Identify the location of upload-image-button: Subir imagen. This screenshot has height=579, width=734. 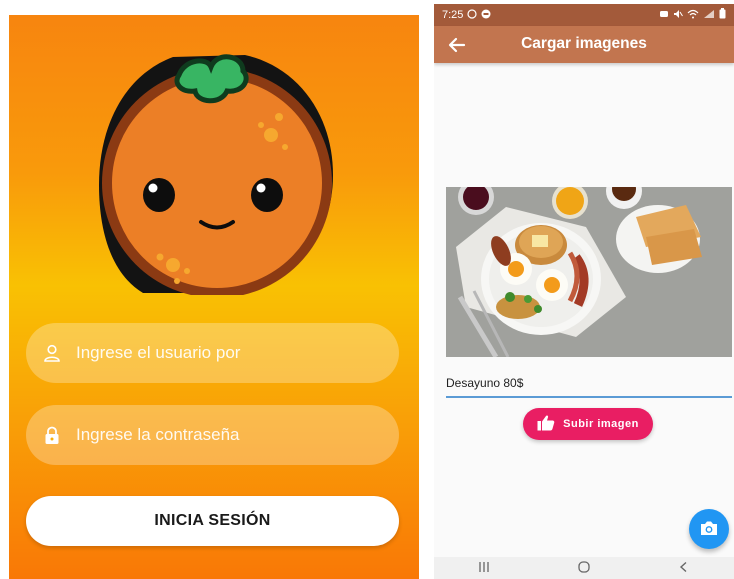
(588, 424).